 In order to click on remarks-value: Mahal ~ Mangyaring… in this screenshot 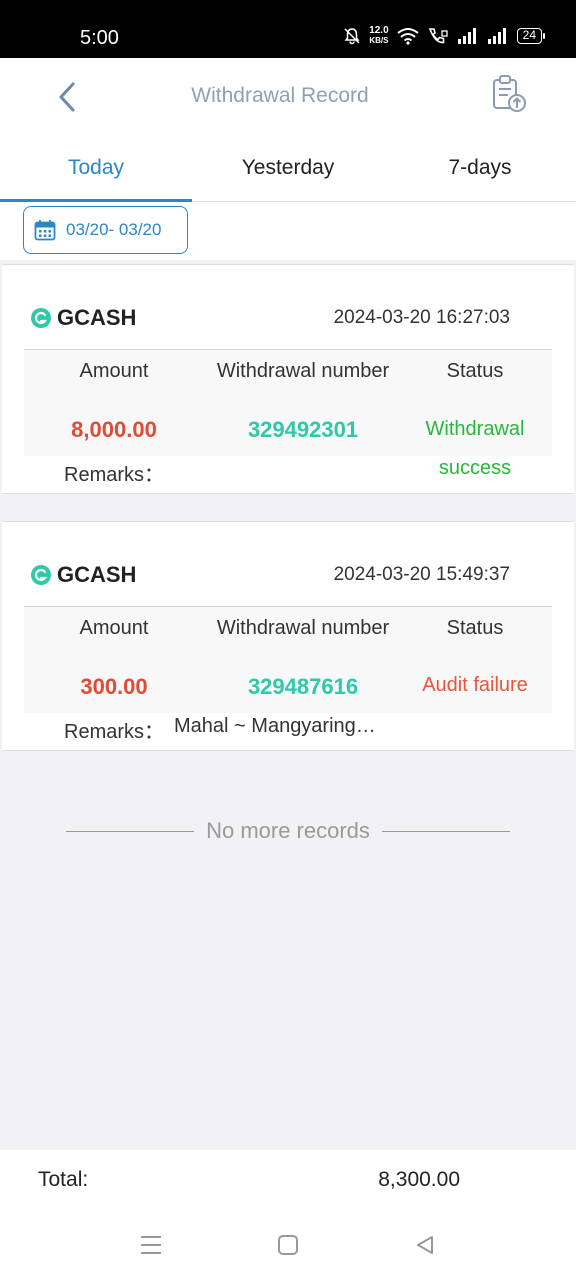, I will do `click(275, 726)`.